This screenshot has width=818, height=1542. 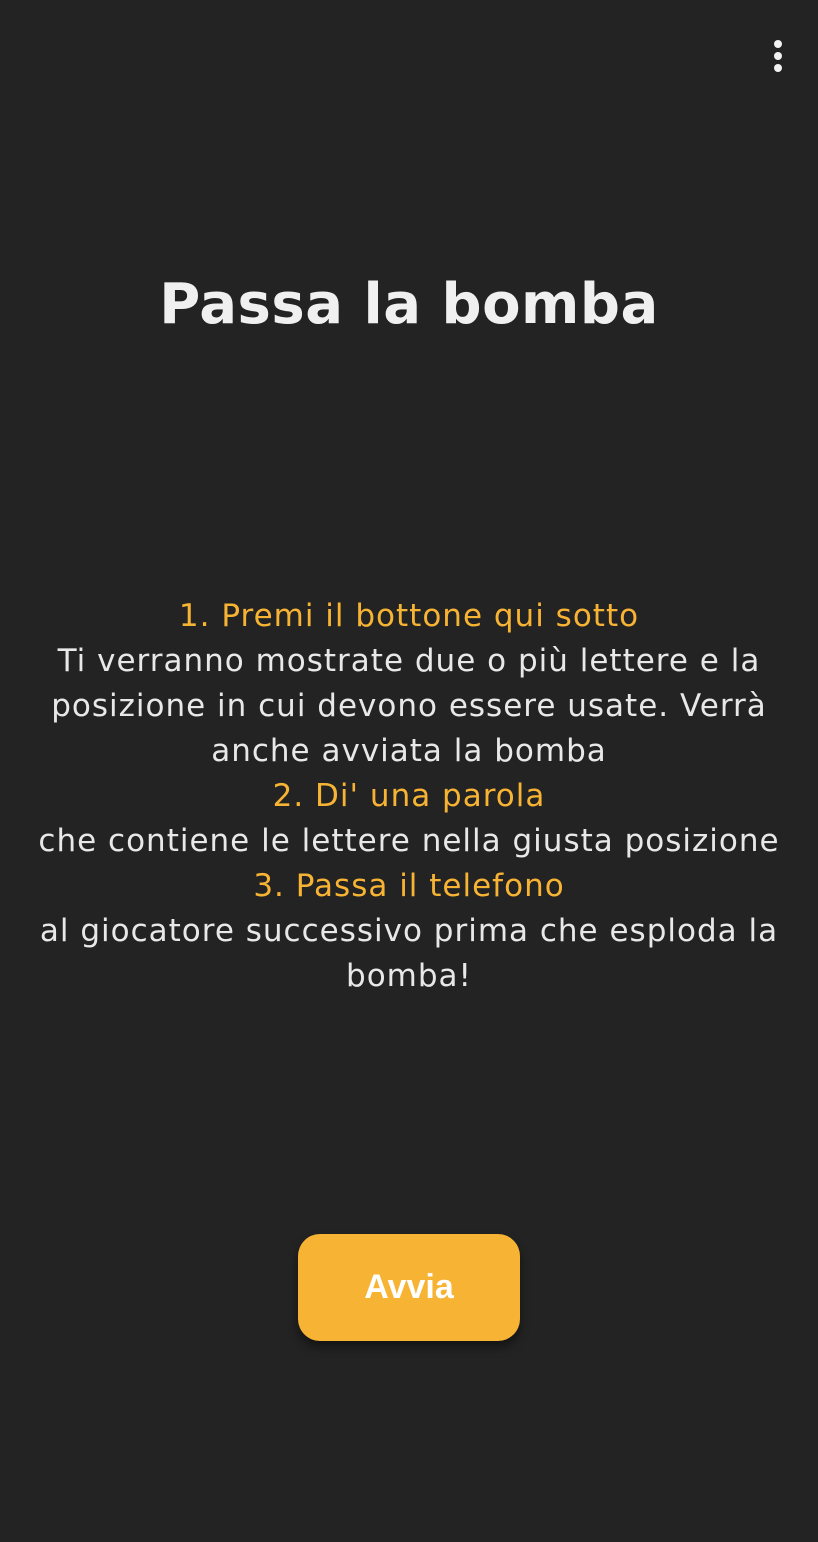 I want to click on step-title: 2. Di' una parola, so click(x=409, y=796).